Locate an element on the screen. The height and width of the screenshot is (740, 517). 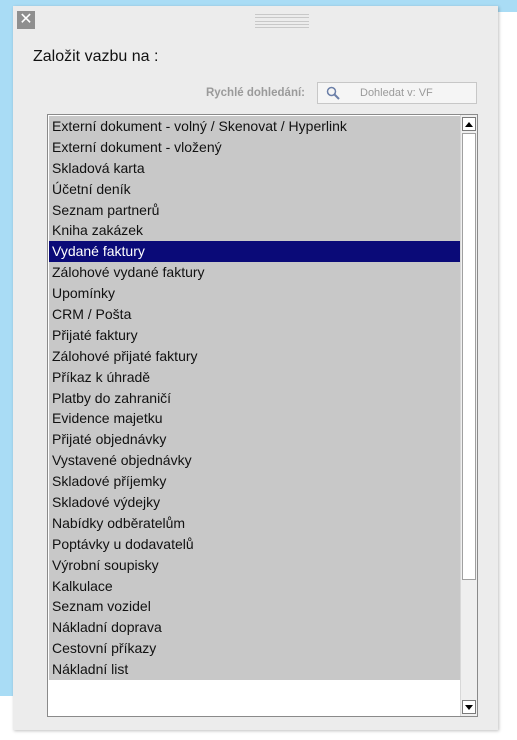
list-item: Skladové příjemky is located at coordinates (254, 482).